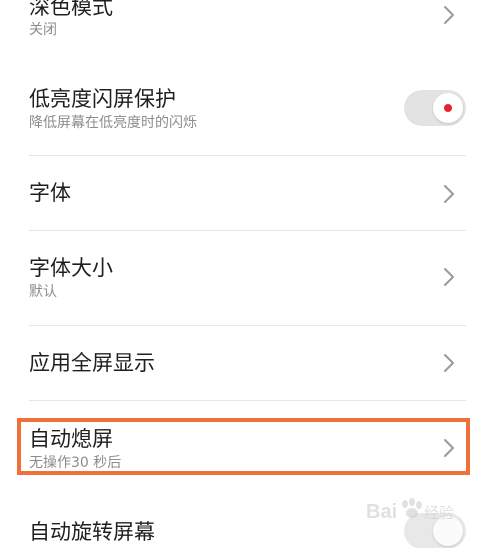  What do you see at coordinates (71, 9) in the screenshot?
I see `setting-title: 深色模式` at bounding box center [71, 9].